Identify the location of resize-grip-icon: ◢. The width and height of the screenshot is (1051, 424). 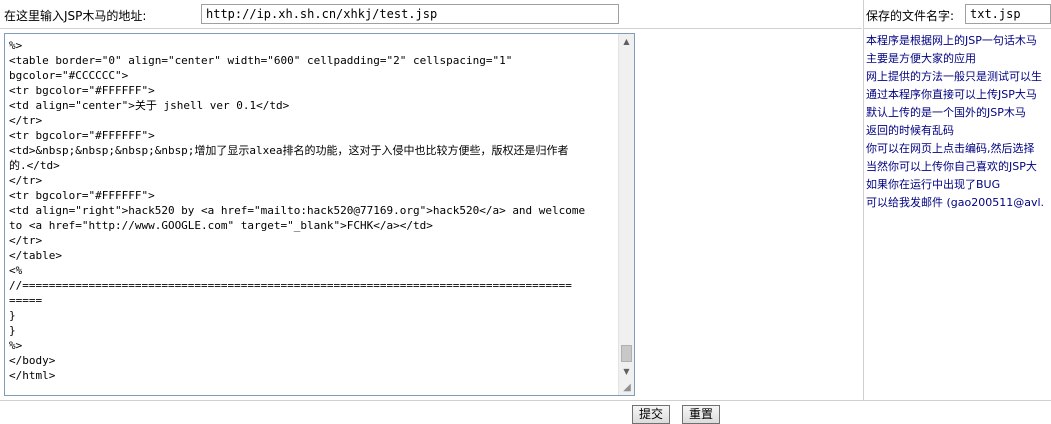
(627, 388).